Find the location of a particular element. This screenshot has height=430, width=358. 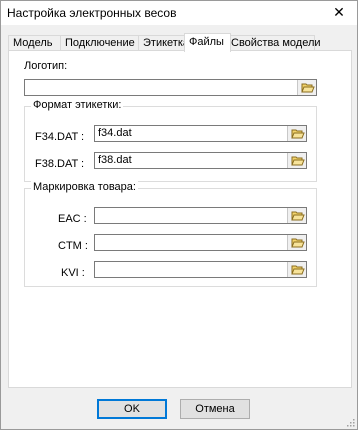

eac-label: EAC : is located at coordinates (72, 219).